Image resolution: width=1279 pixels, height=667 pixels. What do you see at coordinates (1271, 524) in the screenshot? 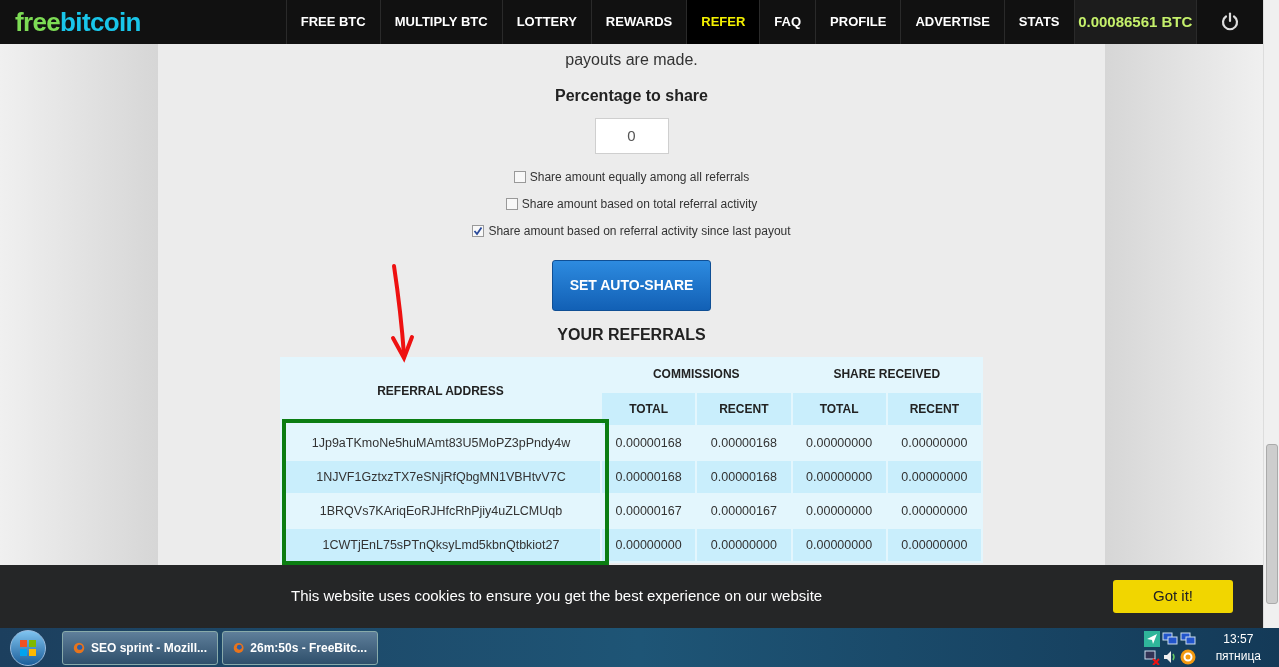
I see `scrollbar-thumb` at bounding box center [1271, 524].